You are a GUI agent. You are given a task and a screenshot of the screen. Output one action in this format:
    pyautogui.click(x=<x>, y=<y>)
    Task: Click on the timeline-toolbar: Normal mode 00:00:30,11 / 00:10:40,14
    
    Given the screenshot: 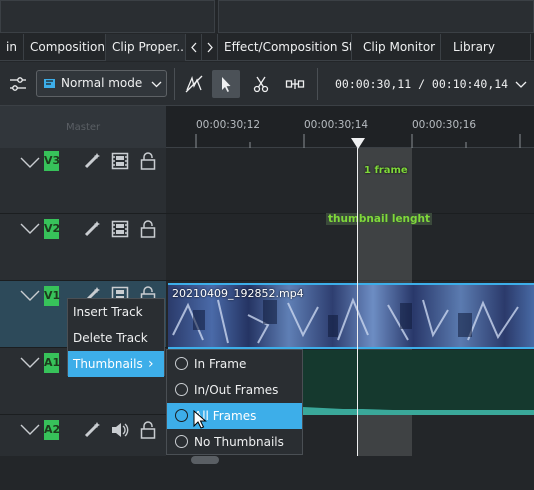 What is the action you would take?
    pyautogui.click(x=267, y=84)
    